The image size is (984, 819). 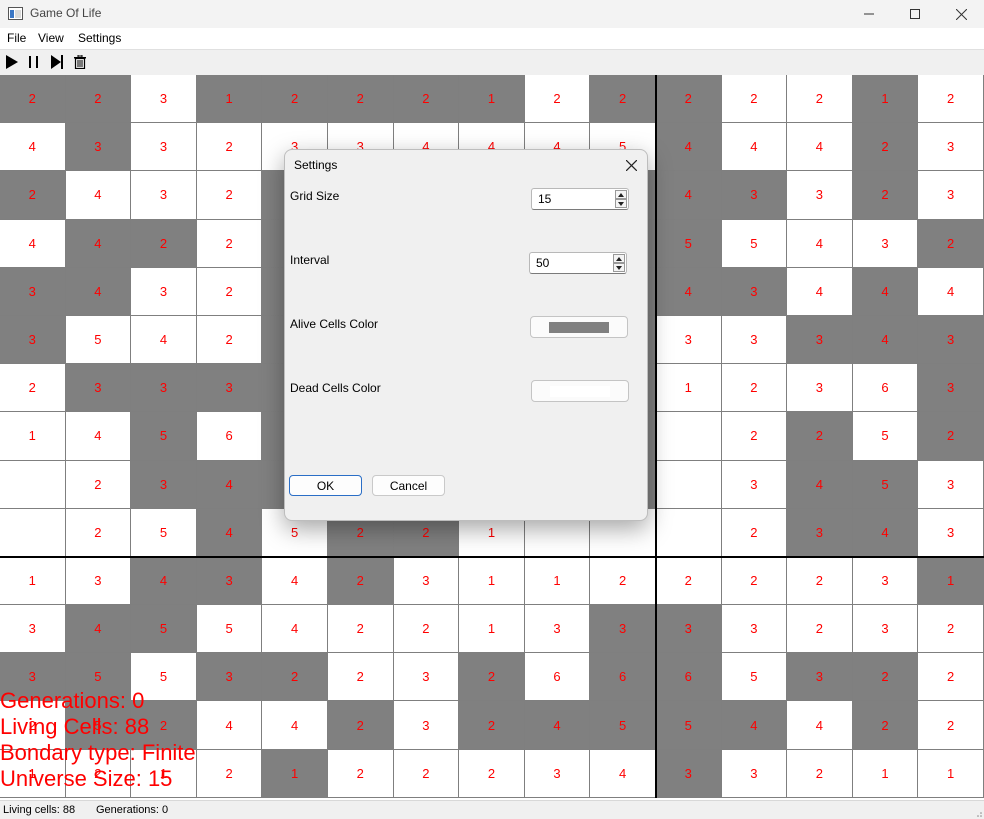 I want to click on play-button, so click(x=12, y=62).